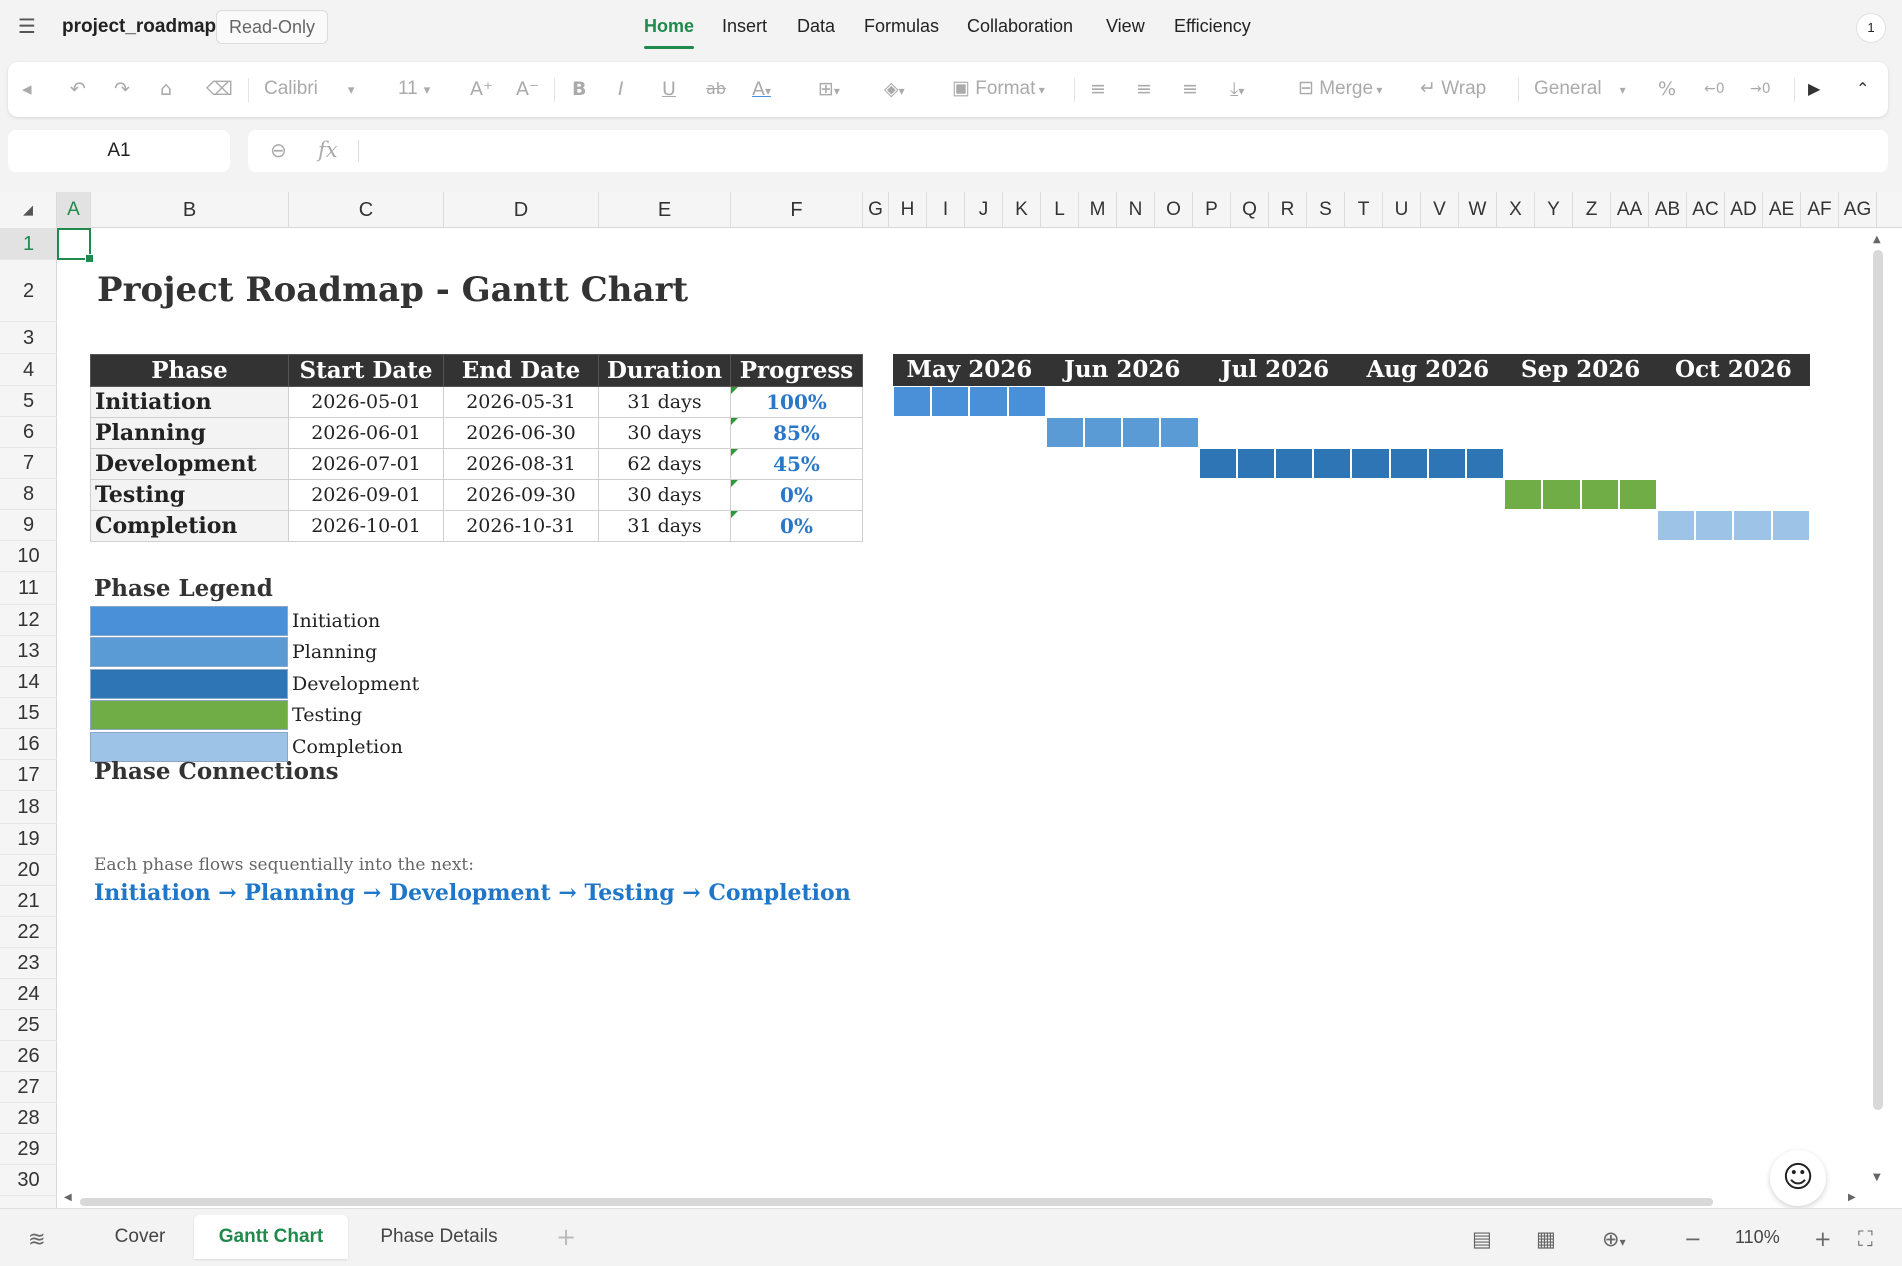 The width and height of the screenshot is (1902, 1266). I want to click on select-all-corner: ◢, so click(28, 210).